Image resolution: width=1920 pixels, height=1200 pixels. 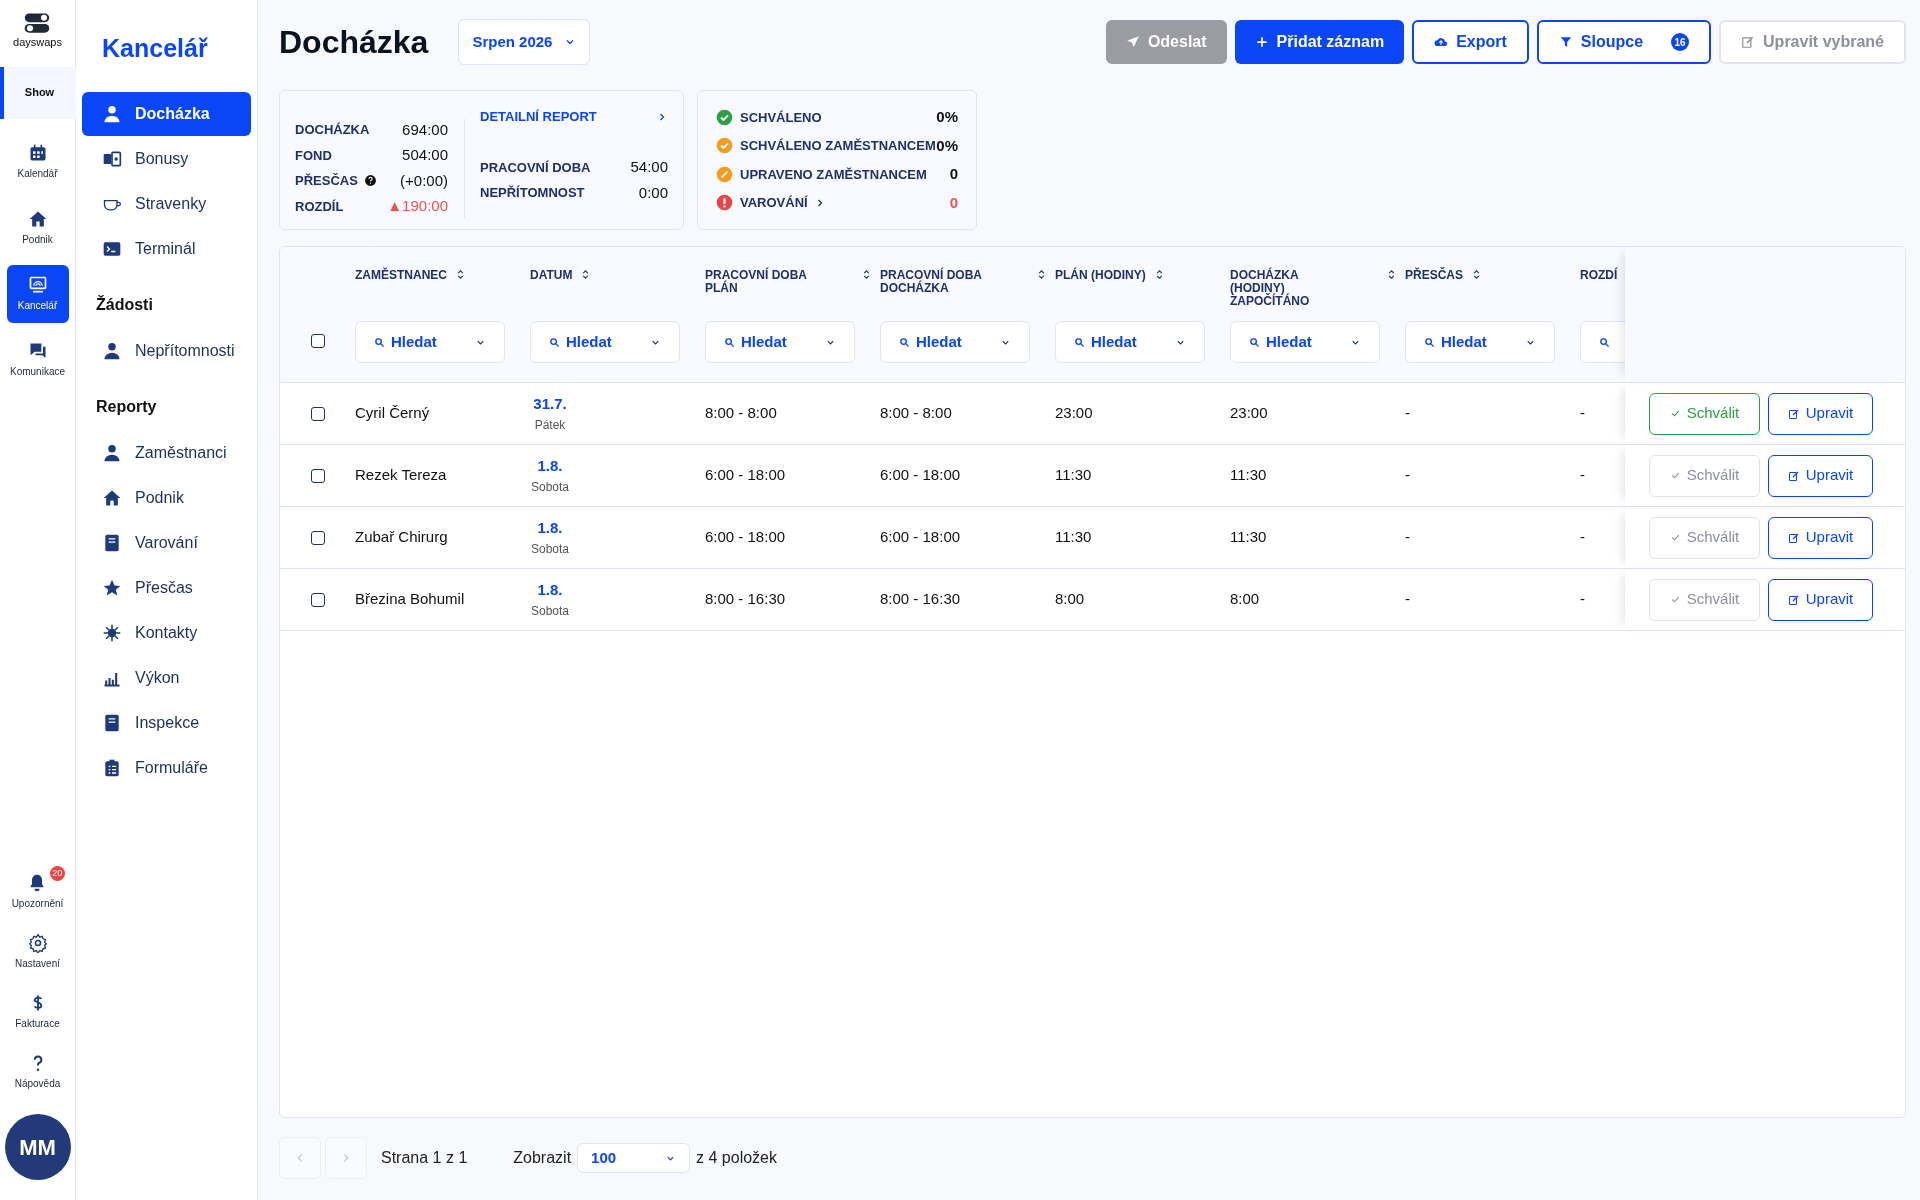 What do you see at coordinates (535, 167) in the screenshot?
I see `summary-label: PRACOVNÍ DOBA` at bounding box center [535, 167].